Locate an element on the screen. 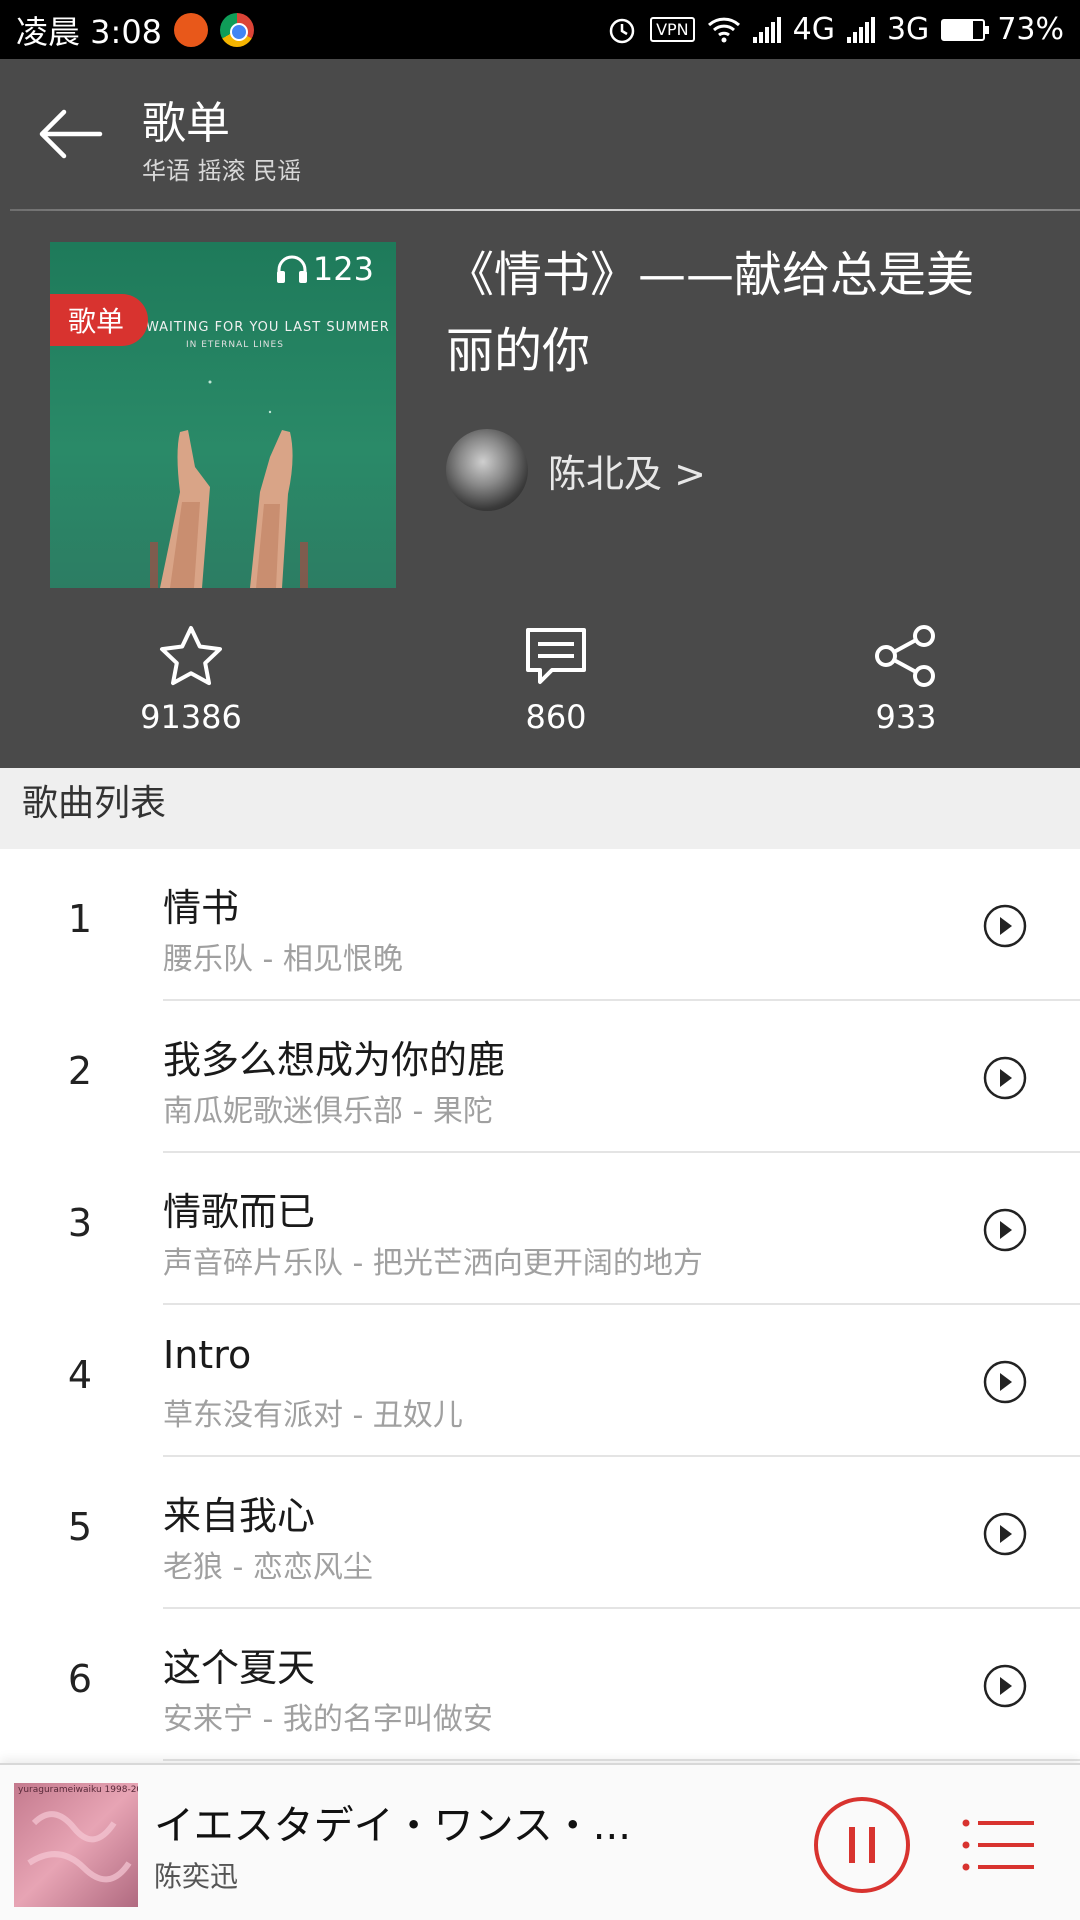  wifi-icon is located at coordinates (723, 29).